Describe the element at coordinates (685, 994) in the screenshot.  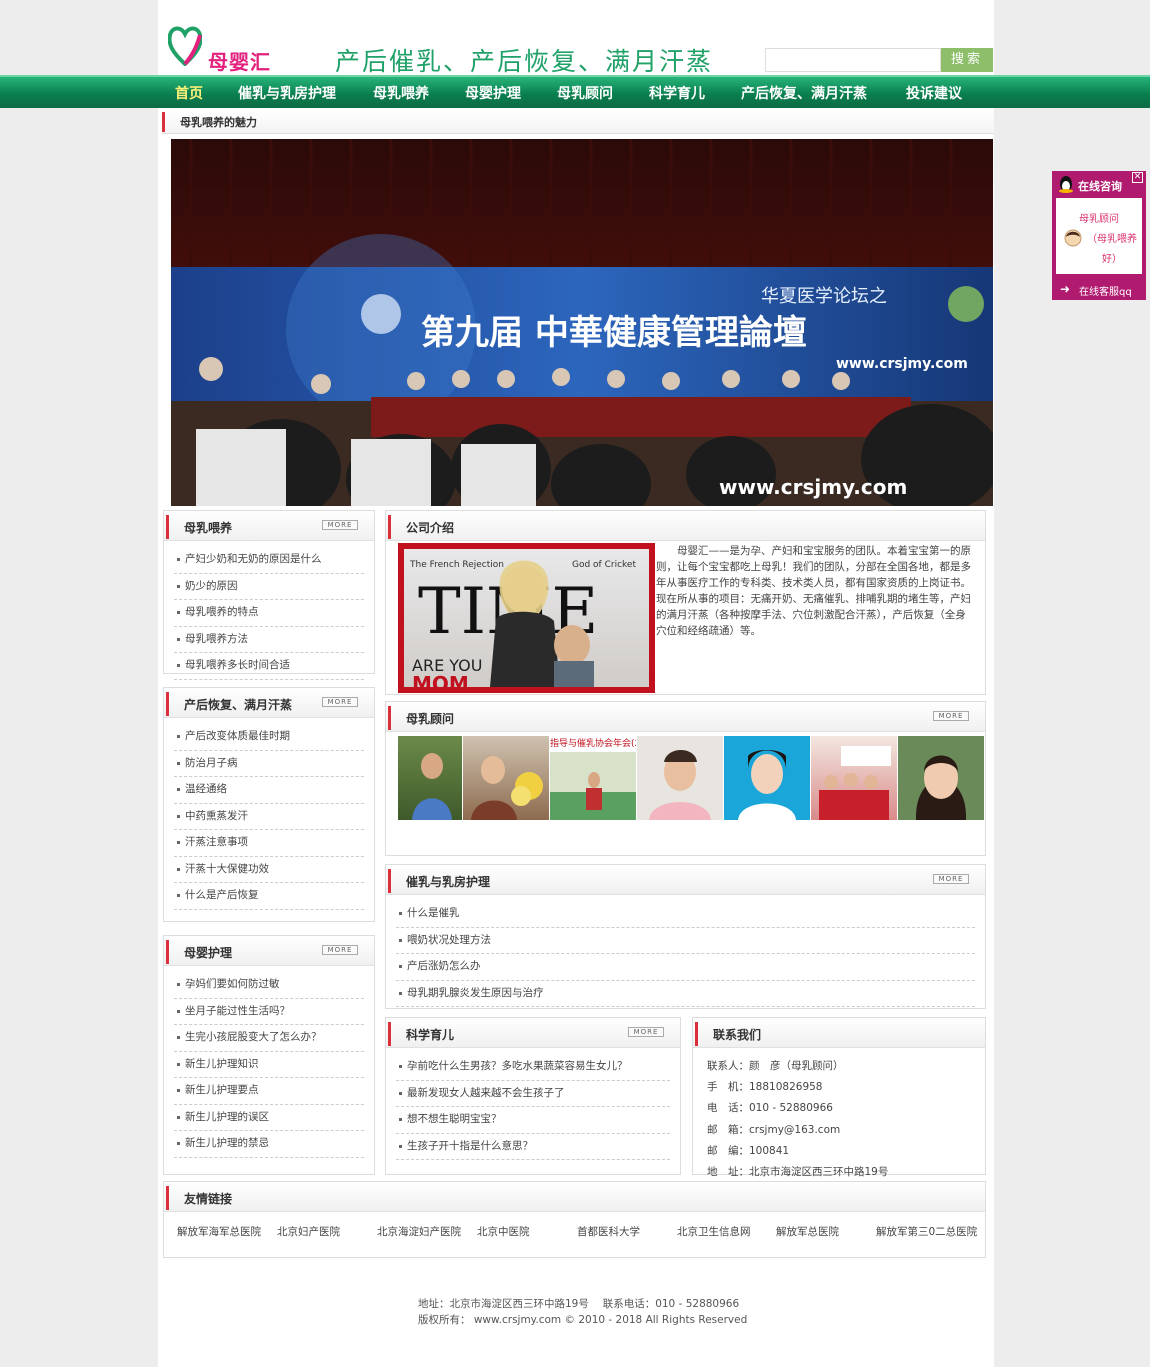
I see `list-item: 母乳期乳腺炎发生原因与治疗` at that location.